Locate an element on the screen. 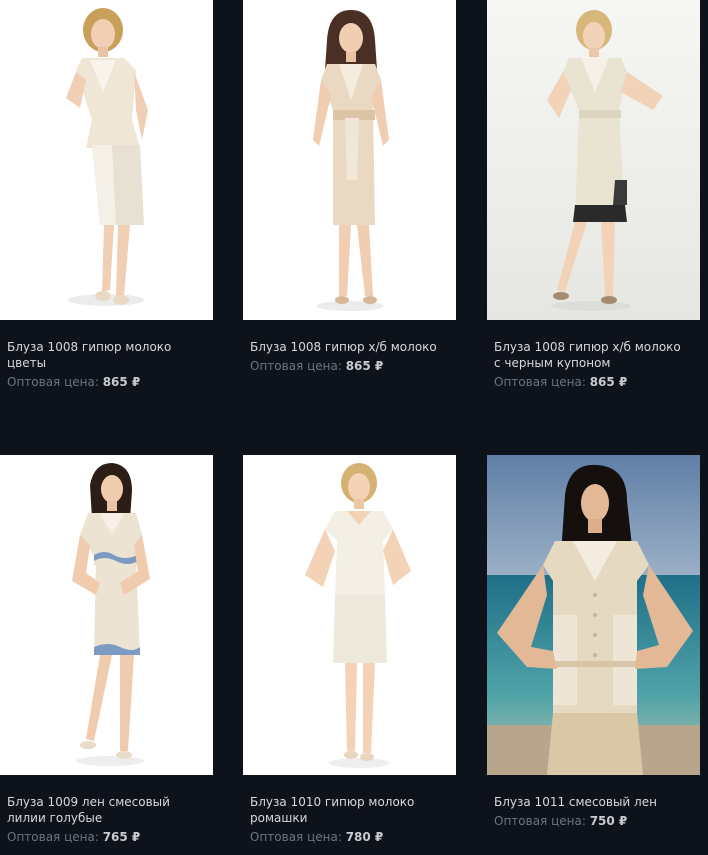  product-title: Блуза 1009 лен смесовый лилии голубые is located at coordinates (100, 810).